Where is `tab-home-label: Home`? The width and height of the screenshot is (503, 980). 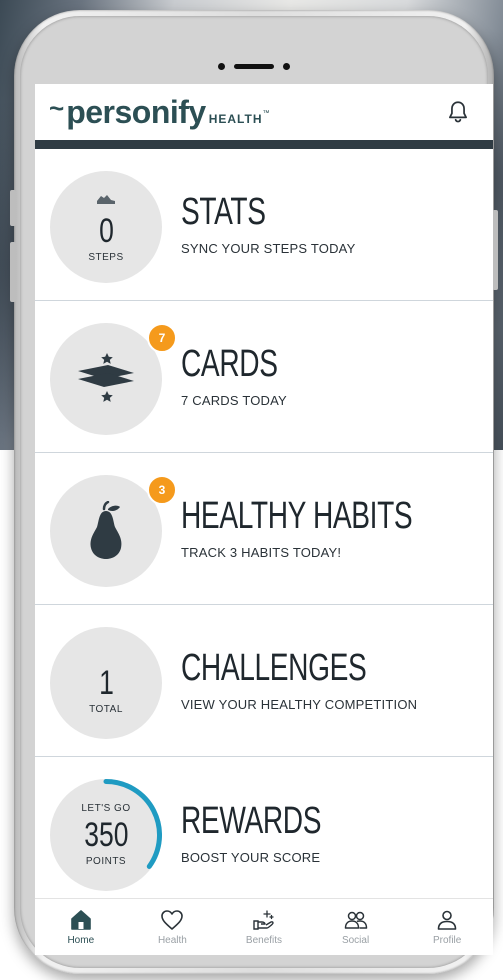
tab-home-label: Home is located at coordinates (81, 940).